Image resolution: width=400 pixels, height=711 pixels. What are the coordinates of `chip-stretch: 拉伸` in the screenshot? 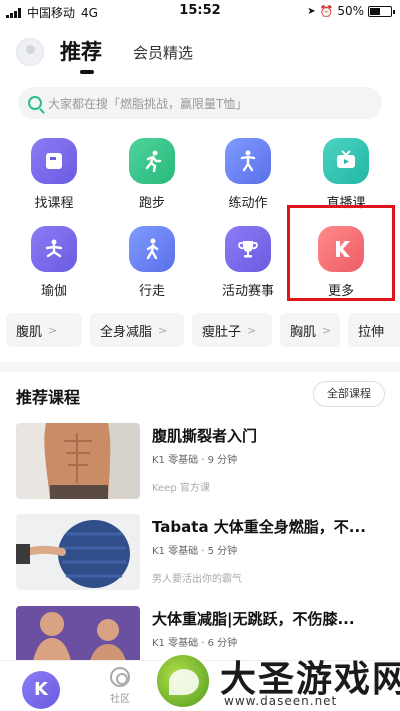 It's located at (374, 330).